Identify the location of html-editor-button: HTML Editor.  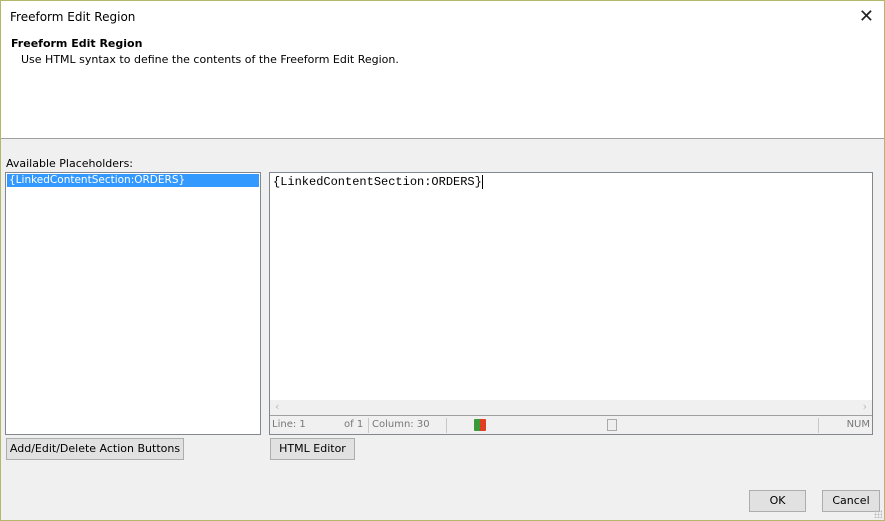
(312, 449).